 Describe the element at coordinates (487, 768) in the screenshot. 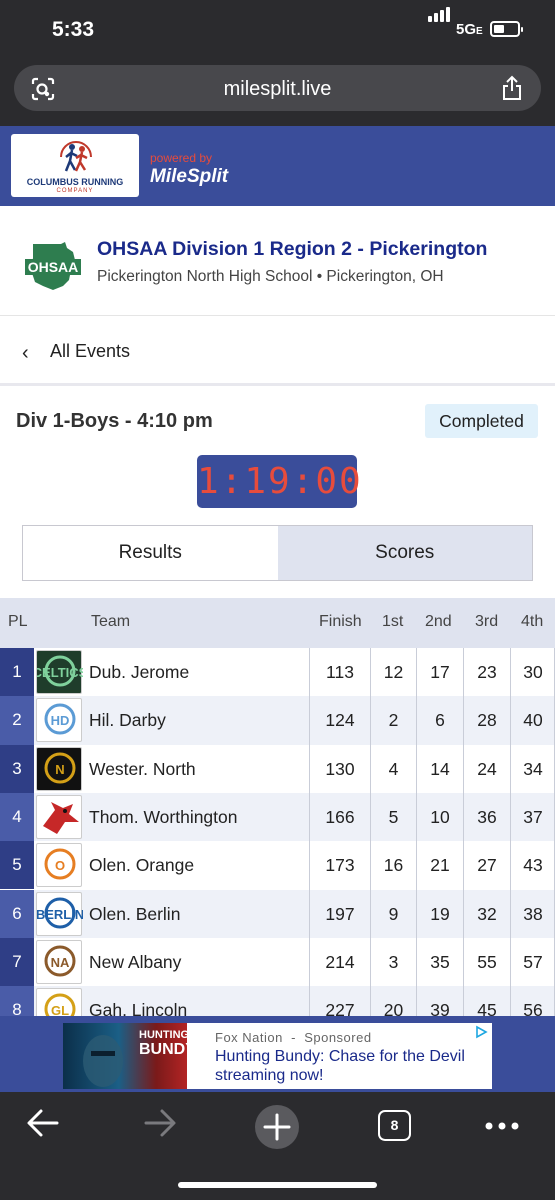

I see `runner-r3-place: 24` at that location.